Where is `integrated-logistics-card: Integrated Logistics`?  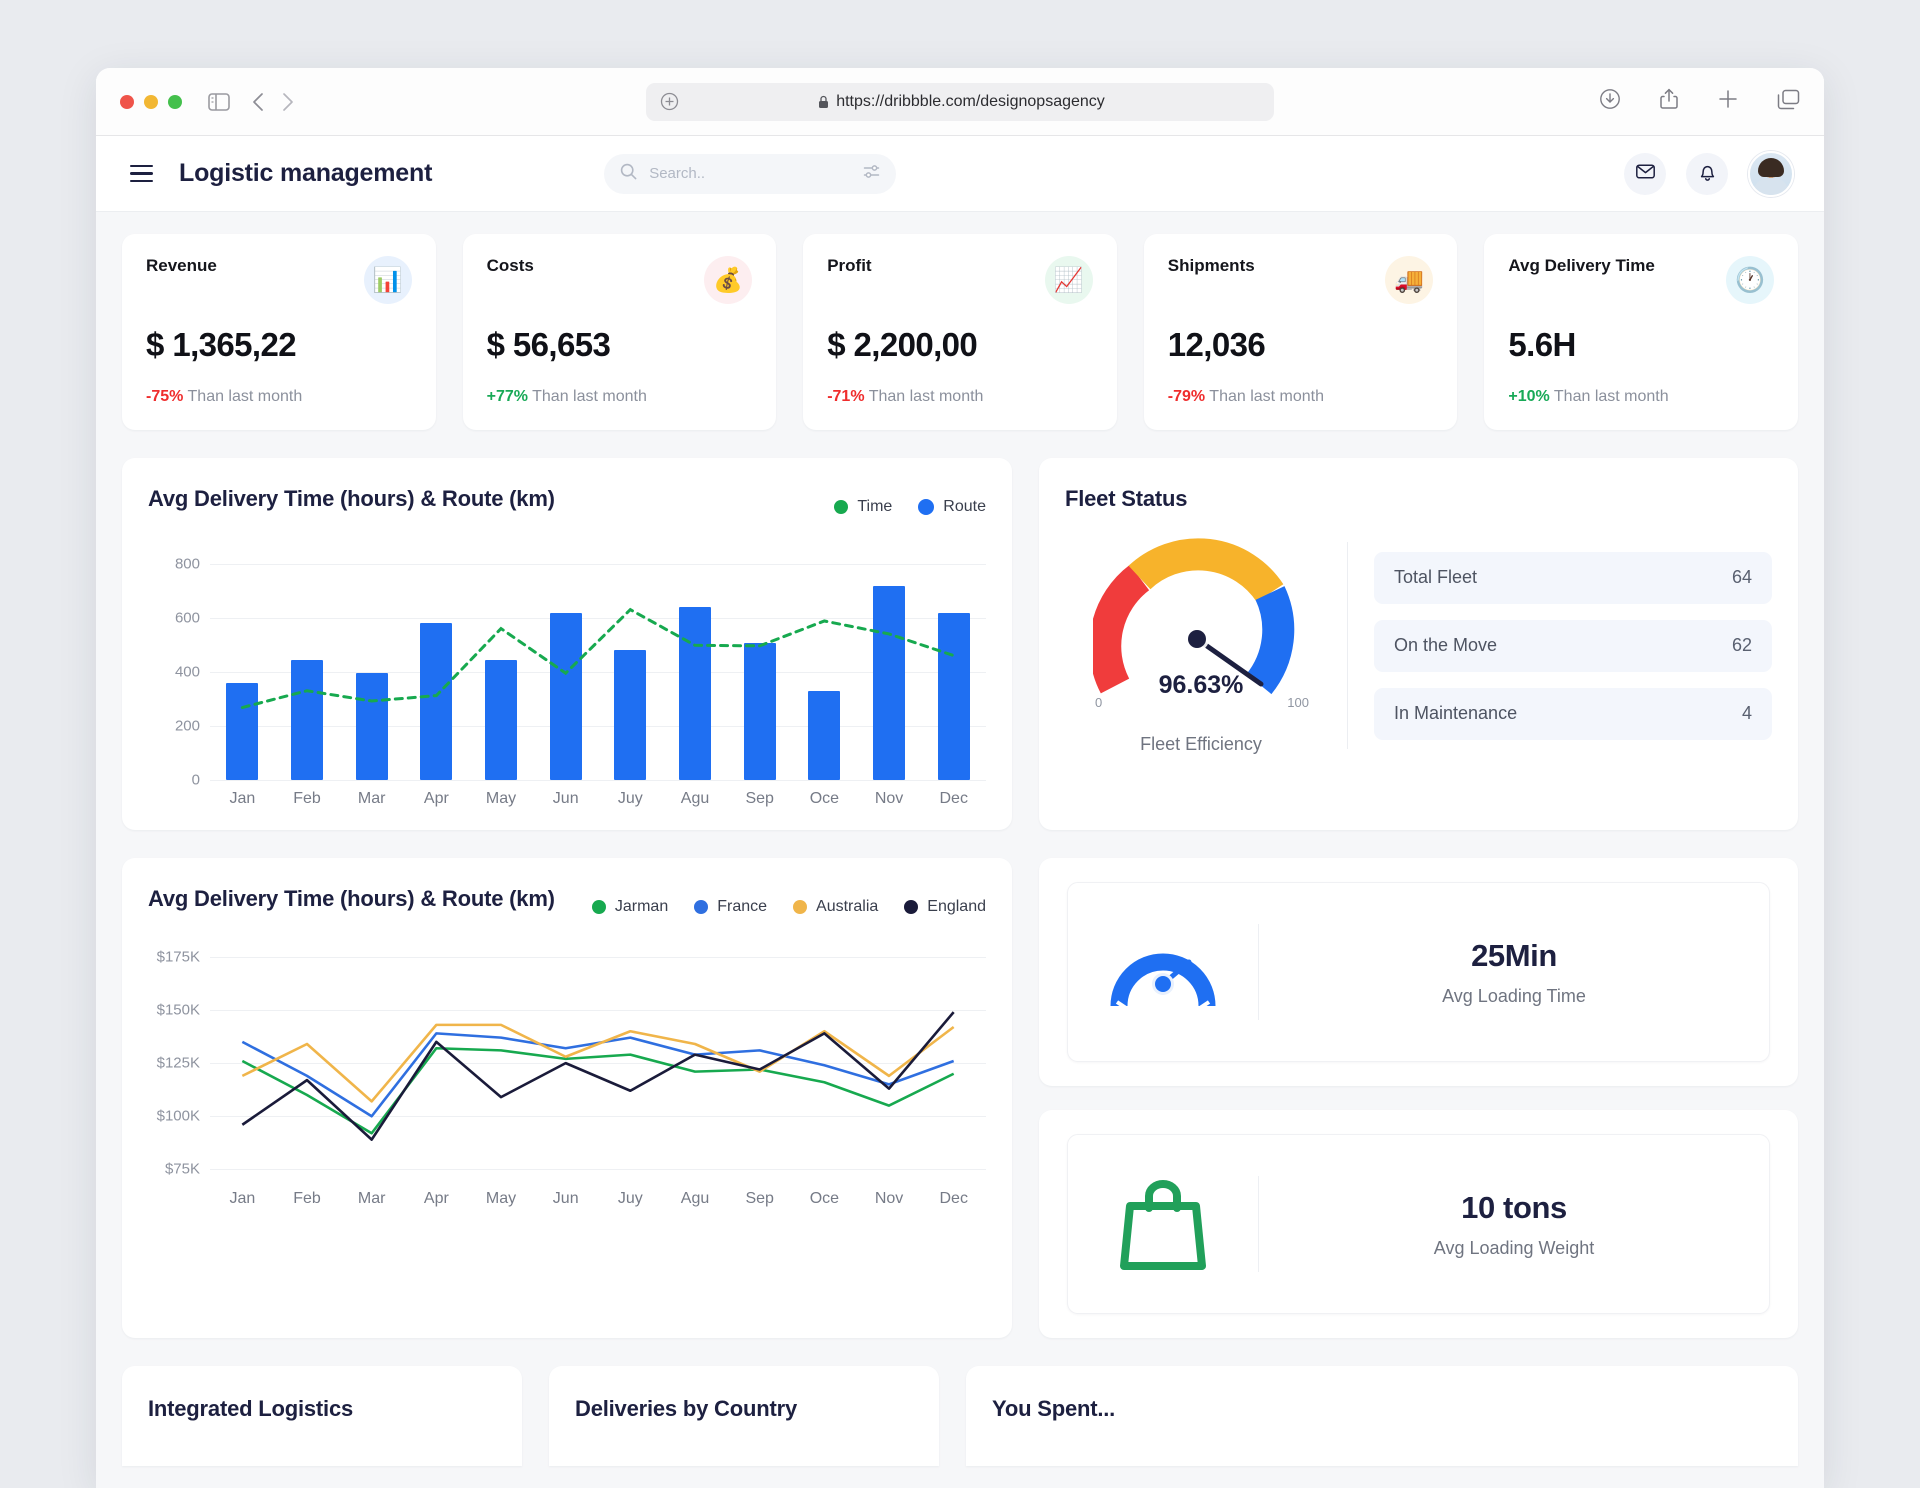 integrated-logistics-card: Integrated Logistics is located at coordinates (322, 1416).